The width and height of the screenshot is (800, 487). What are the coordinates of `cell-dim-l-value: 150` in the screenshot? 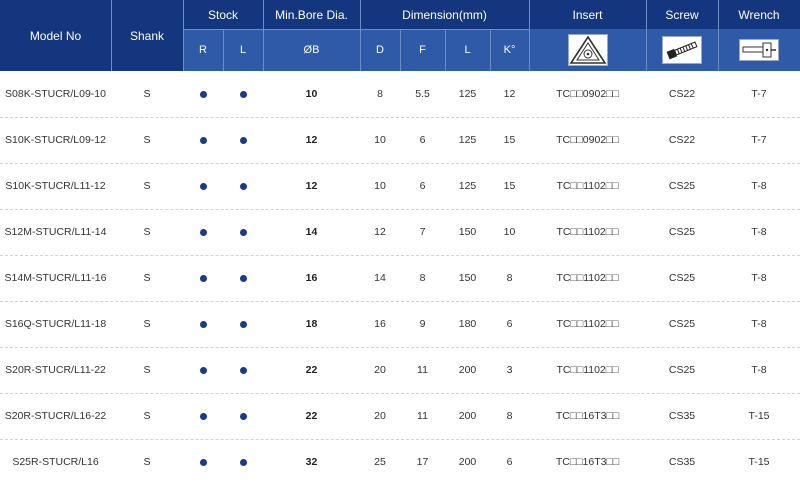 It's located at (467, 232).